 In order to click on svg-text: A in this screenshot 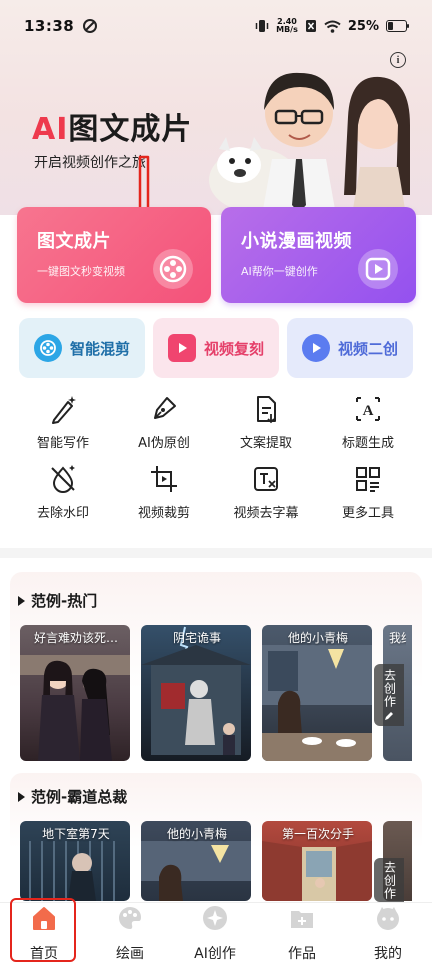, I will do `click(368, 411)`.